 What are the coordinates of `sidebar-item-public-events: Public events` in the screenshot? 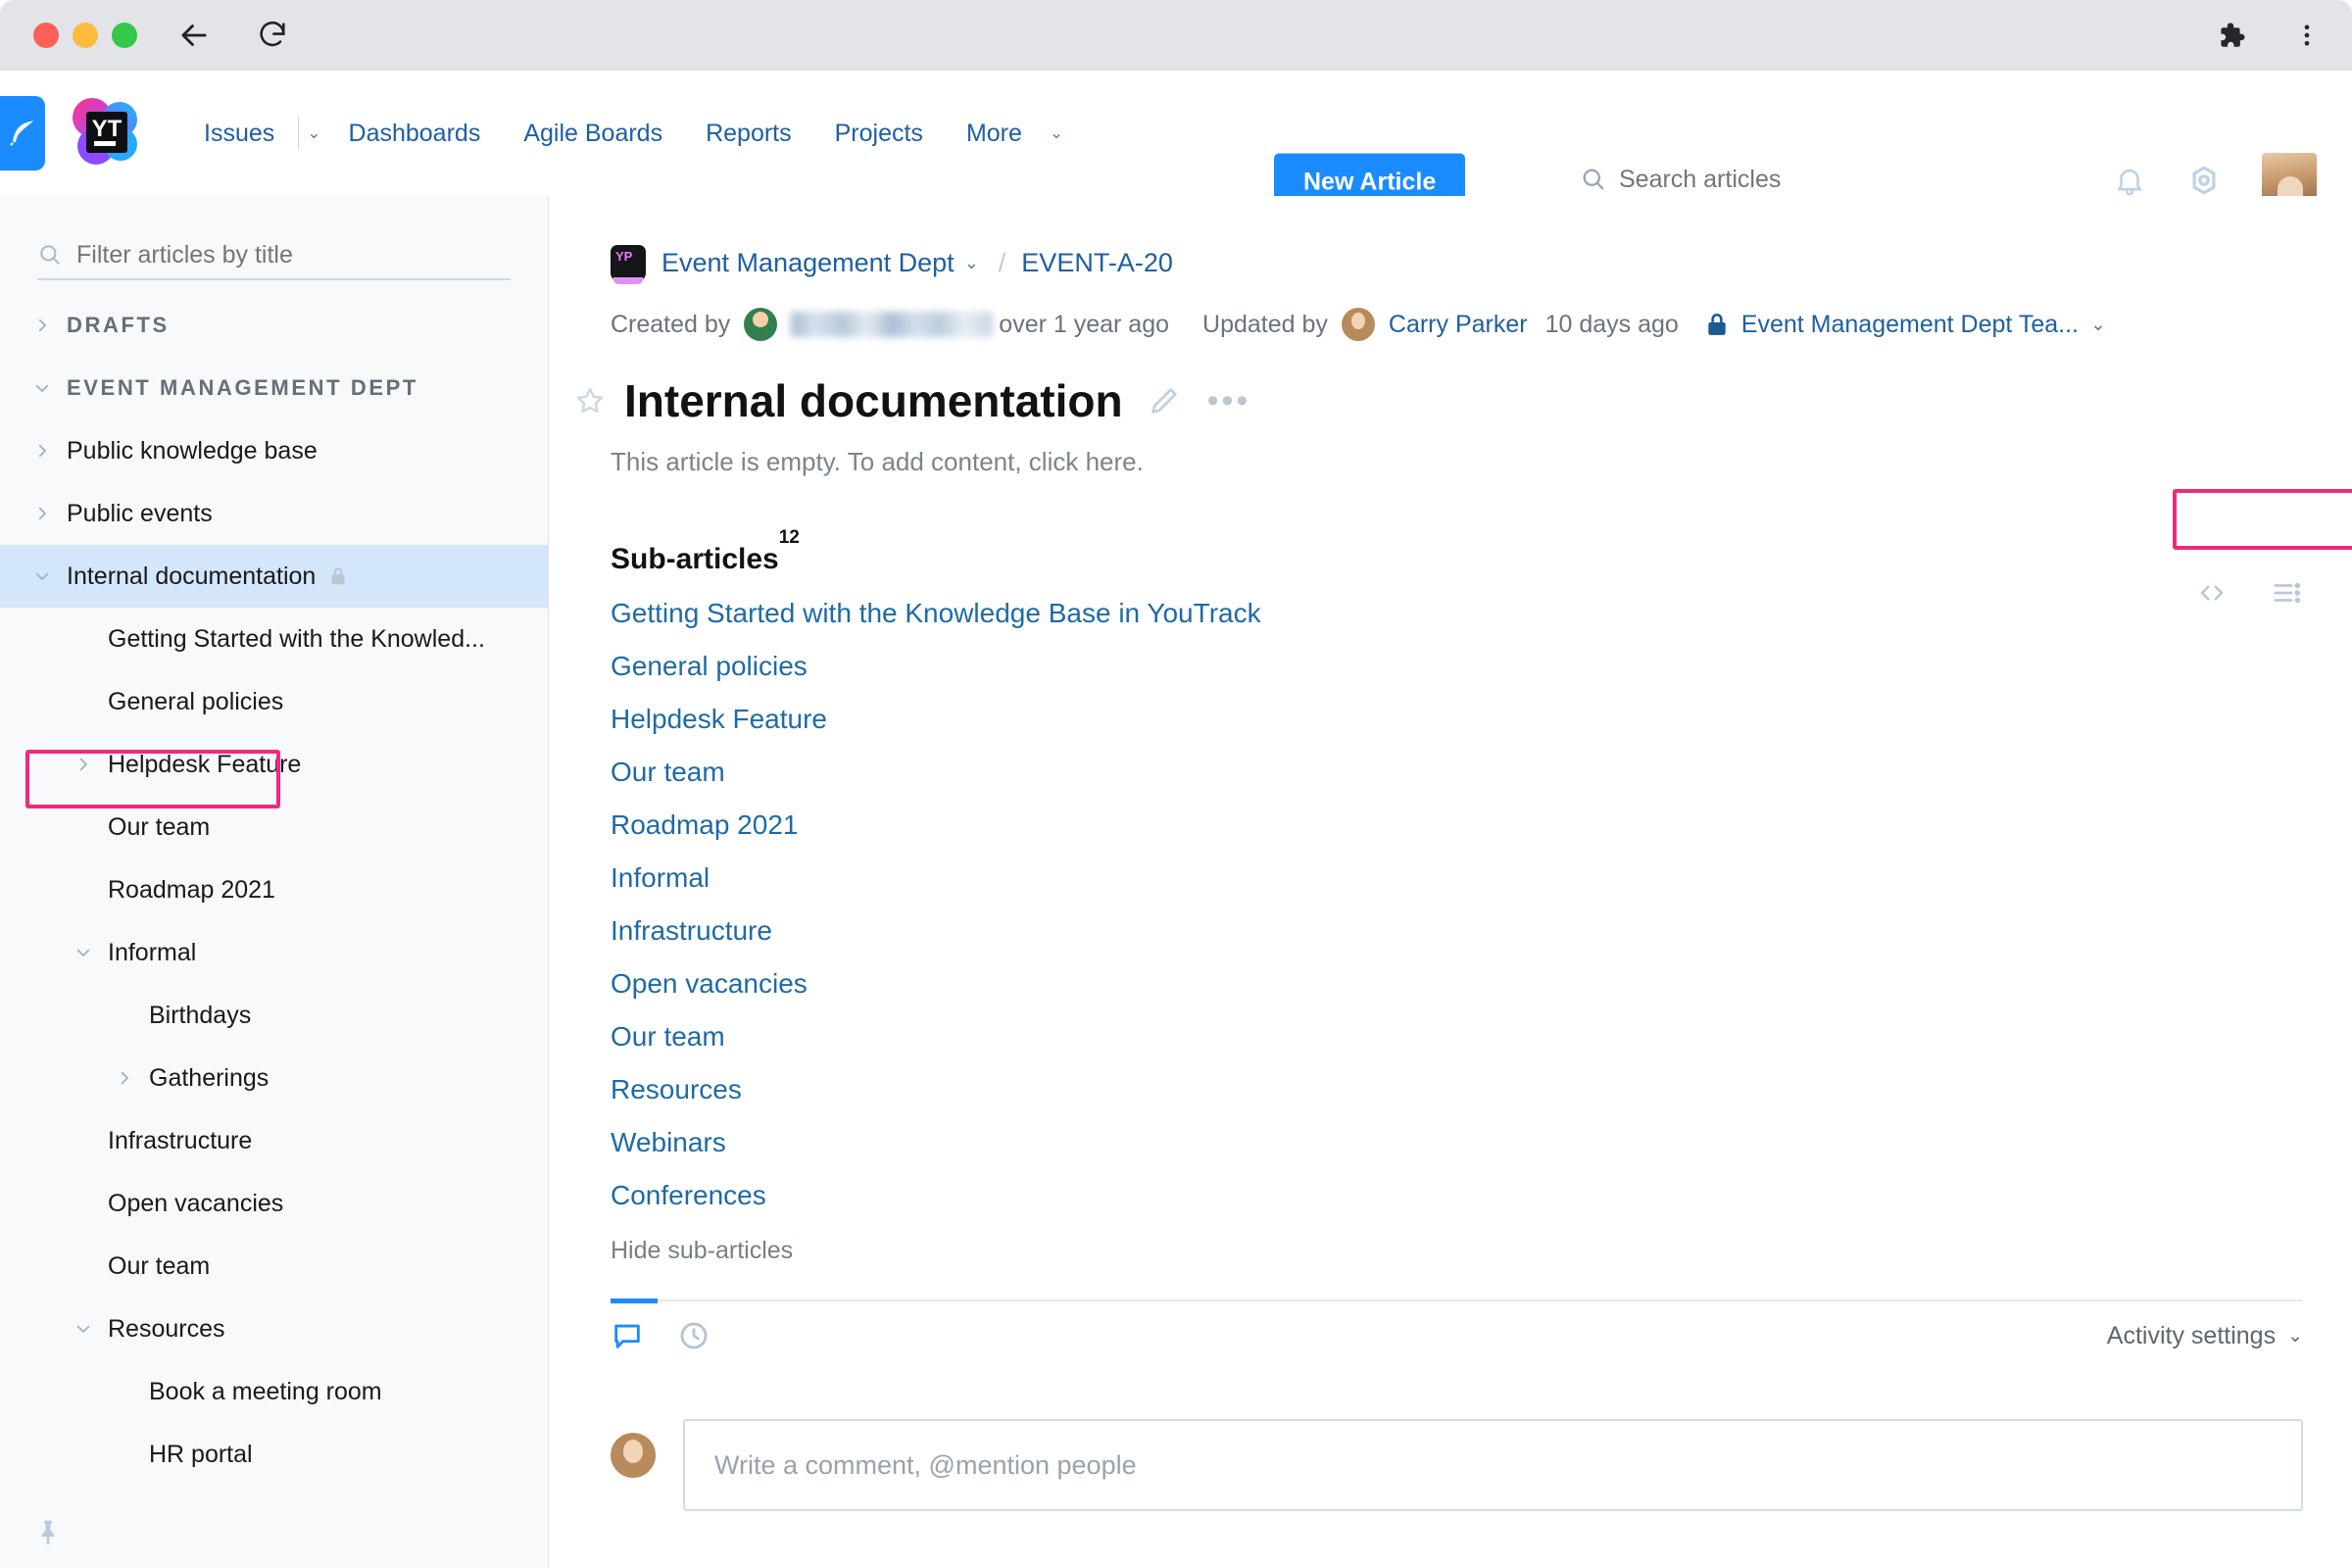 It's located at (274, 513).